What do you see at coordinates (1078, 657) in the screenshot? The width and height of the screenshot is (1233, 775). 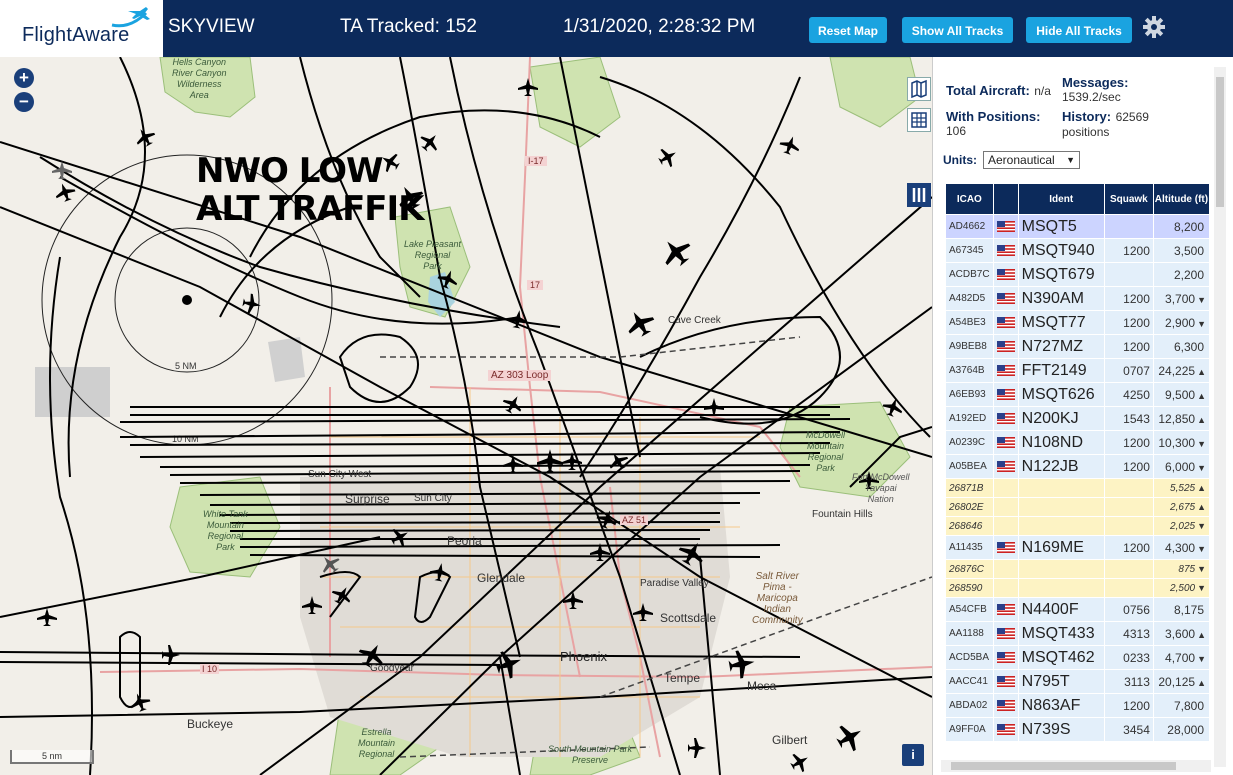 I see `table-row: ACD5BA MSQT462 0233 4,700 ▼` at bounding box center [1078, 657].